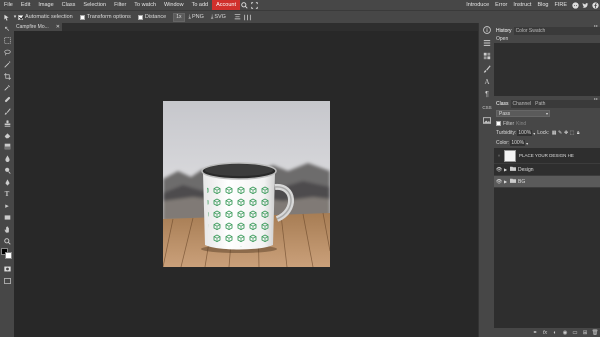  What do you see at coordinates (7, 76) in the screenshot?
I see `crop-tool` at bounding box center [7, 76].